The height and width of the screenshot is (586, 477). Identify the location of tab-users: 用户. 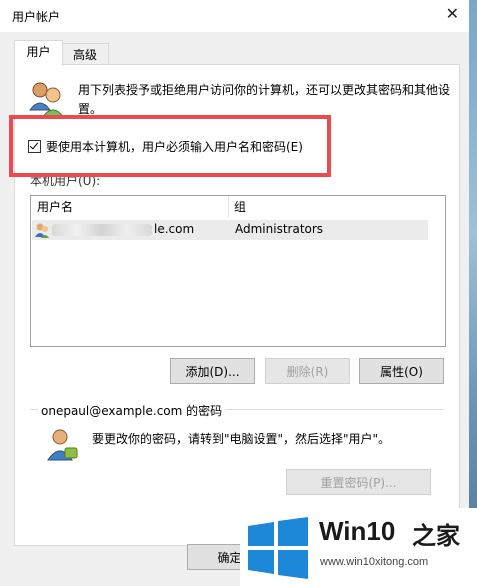
(38, 53).